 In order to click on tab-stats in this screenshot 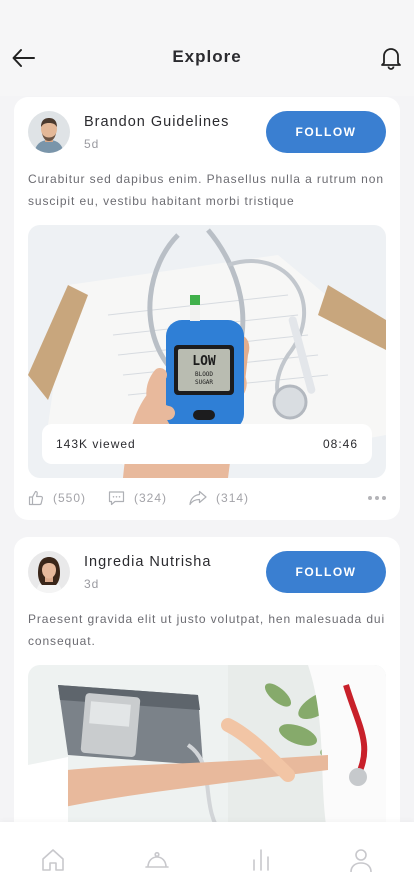, I will do `click(261, 860)`.